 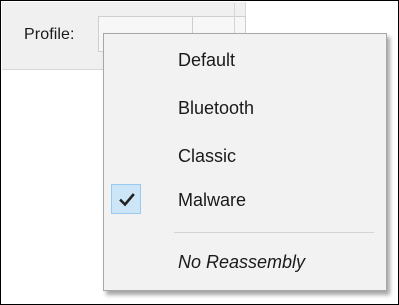 What do you see at coordinates (245, 60) in the screenshot?
I see `menu-item-default: Default` at bounding box center [245, 60].